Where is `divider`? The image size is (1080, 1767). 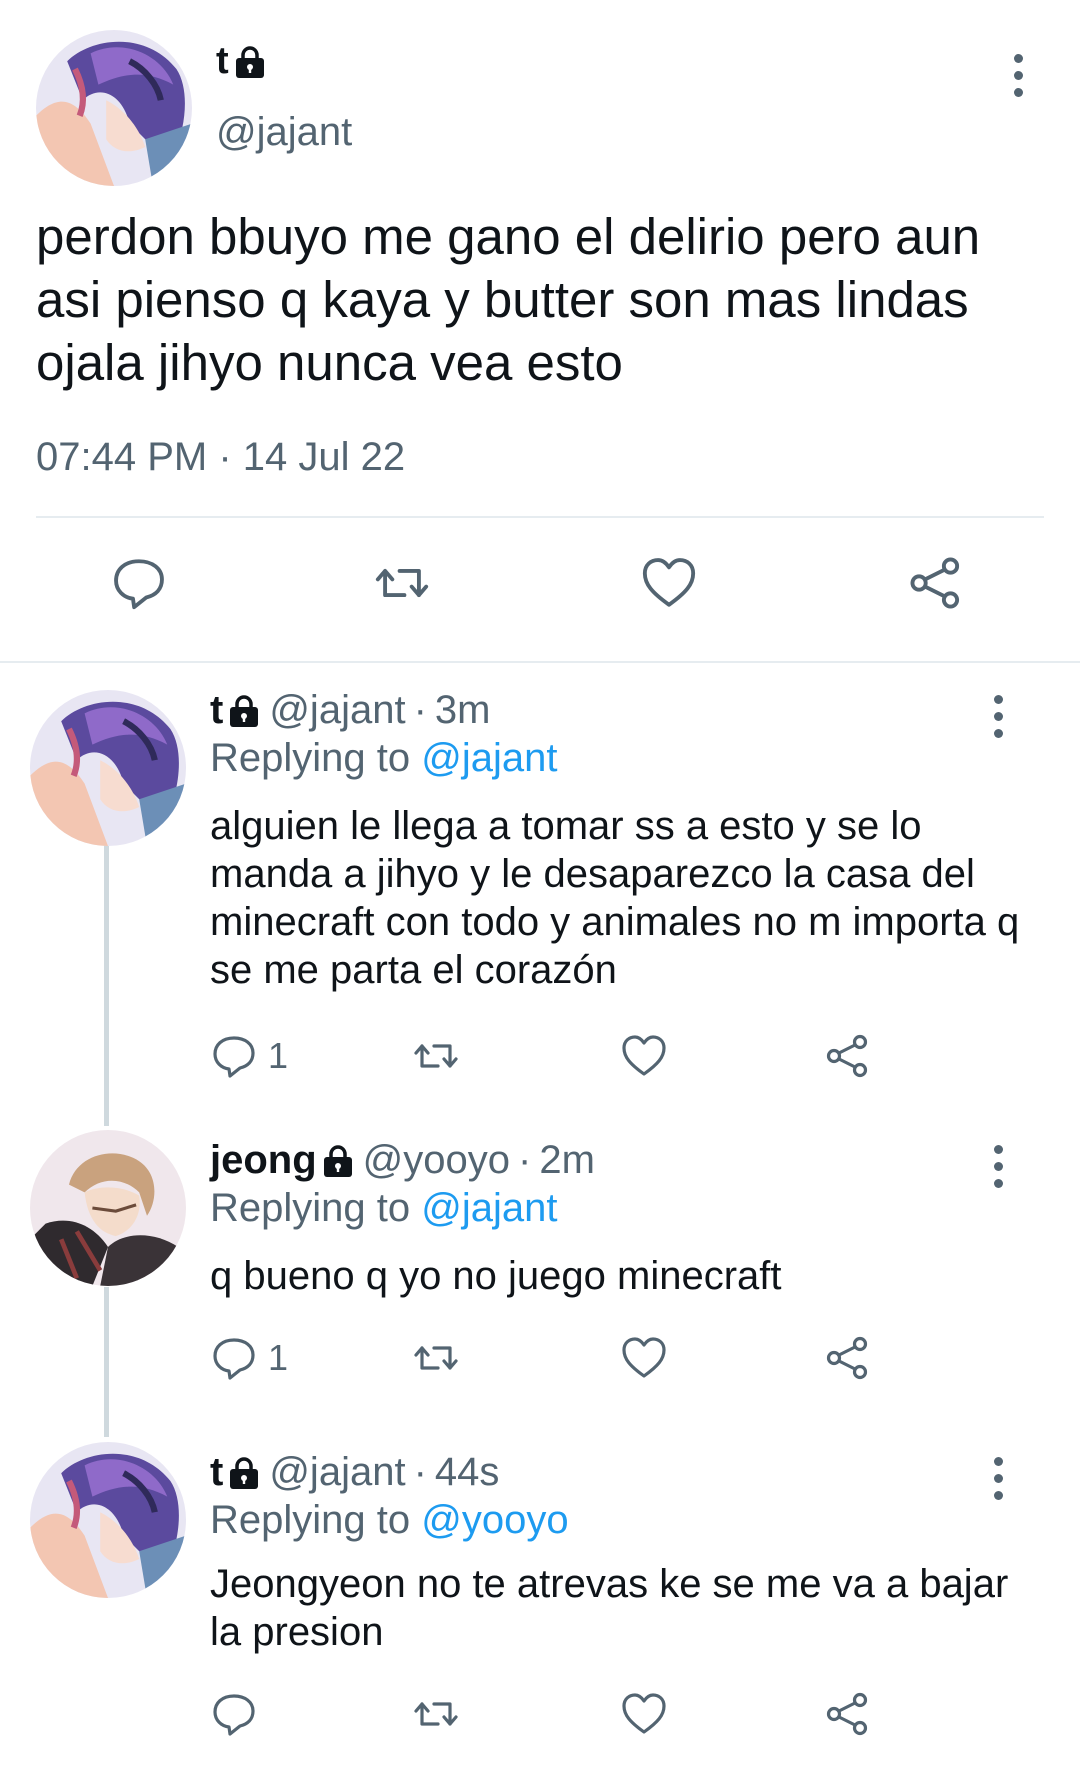
divider is located at coordinates (540, 517).